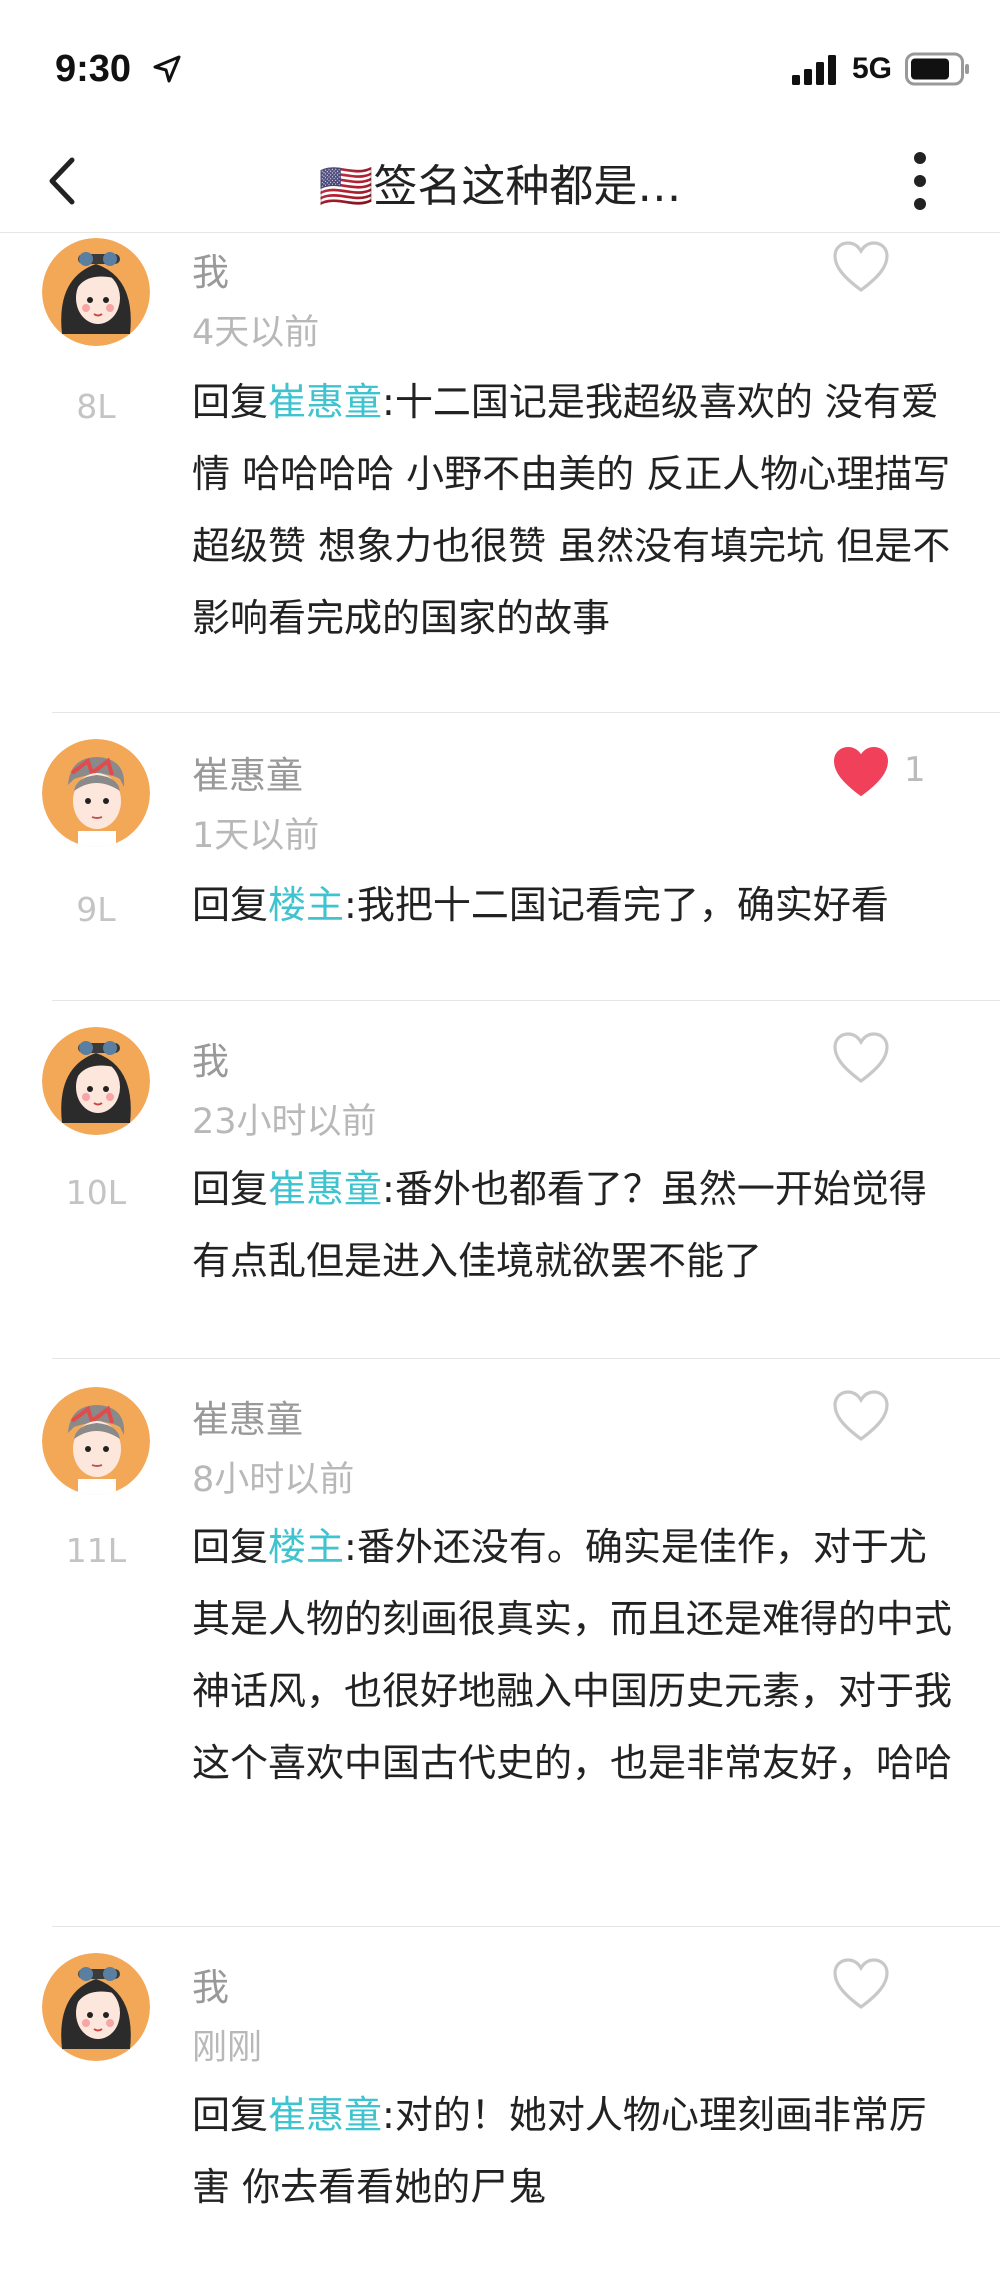  I want to click on status-time: 9:30, so click(93, 69).